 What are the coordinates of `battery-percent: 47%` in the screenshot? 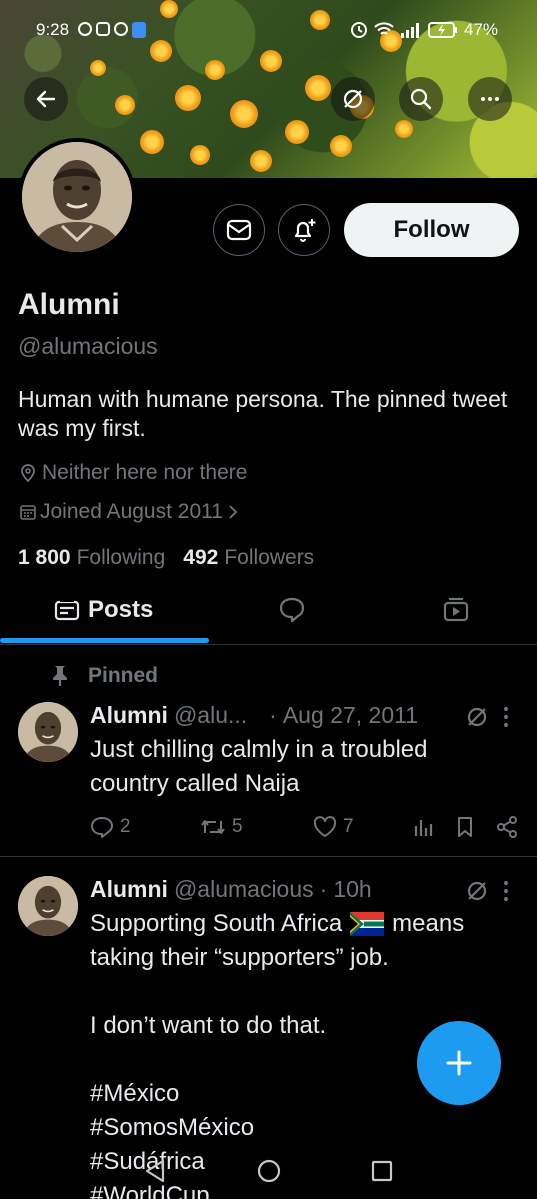 It's located at (481, 29).